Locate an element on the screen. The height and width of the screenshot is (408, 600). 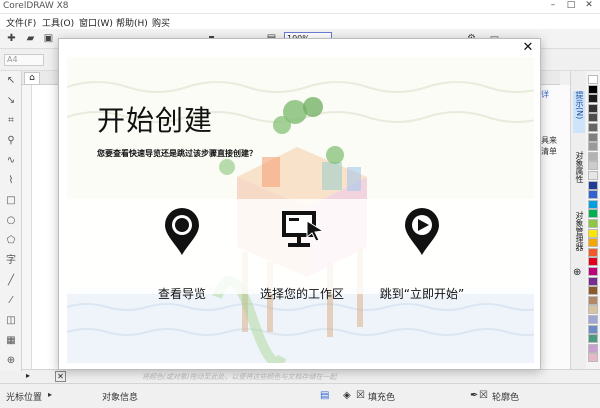
menu-bar: 文件(F) 工具(O) 窗口(W) 帮助(H) 购买 is located at coordinates (300, 21).